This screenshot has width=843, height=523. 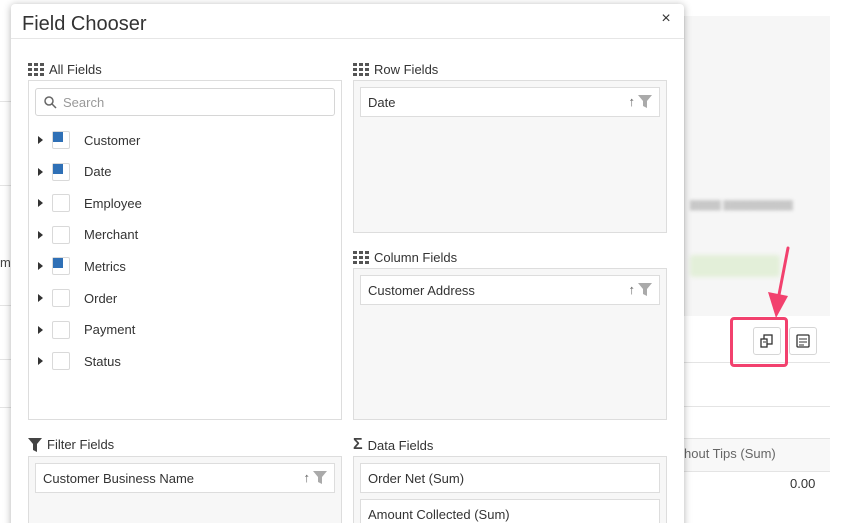 I want to click on all-fields-header: All Fields, so click(x=65, y=69).